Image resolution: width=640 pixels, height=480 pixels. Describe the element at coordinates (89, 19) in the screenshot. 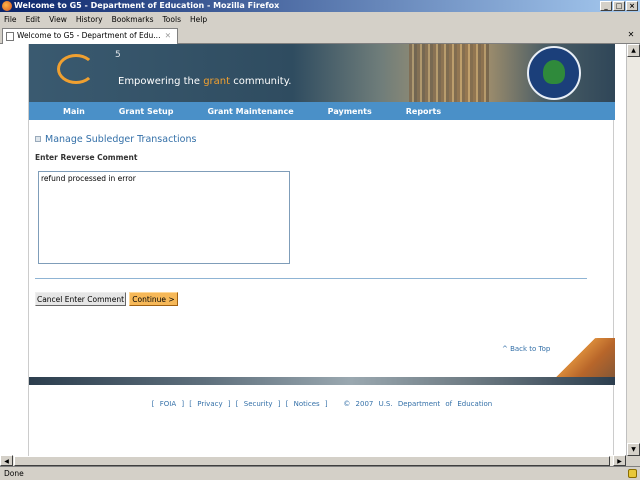

I see `menu-history: History` at that location.